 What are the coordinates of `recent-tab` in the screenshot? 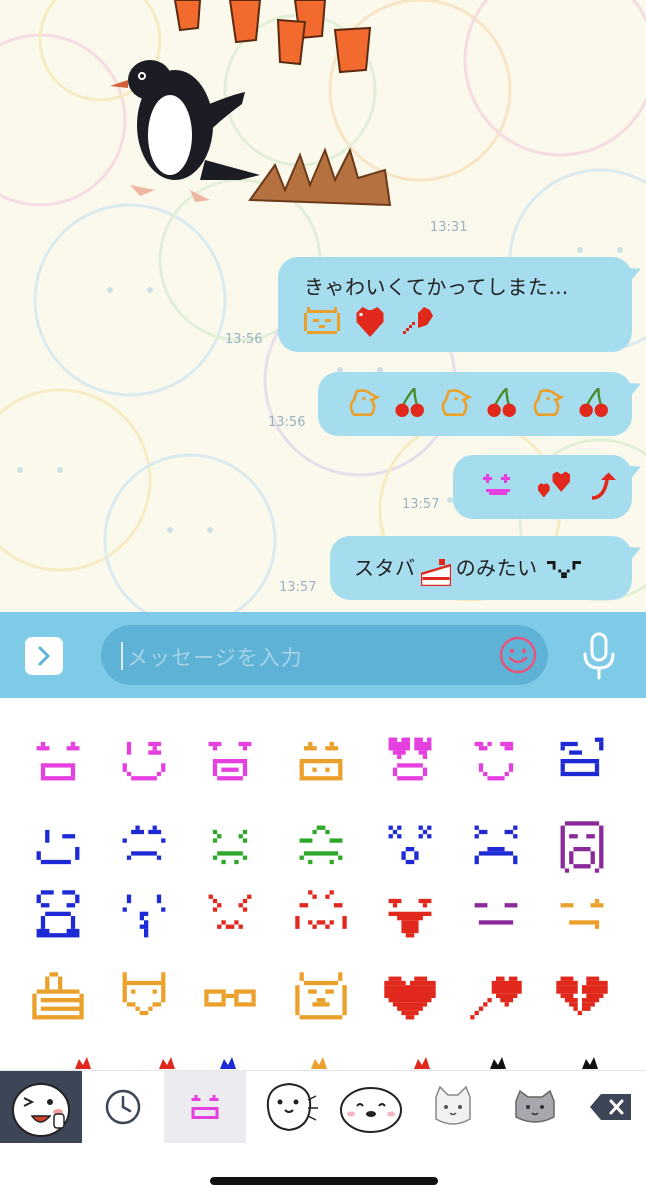 It's located at (123, 1107).